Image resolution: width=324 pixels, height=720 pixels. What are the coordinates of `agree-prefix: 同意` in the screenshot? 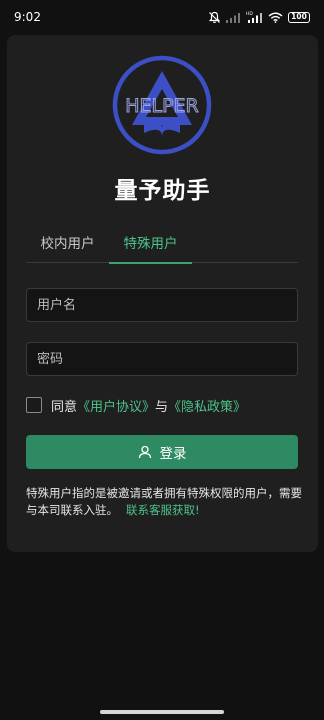 It's located at (64, 407).